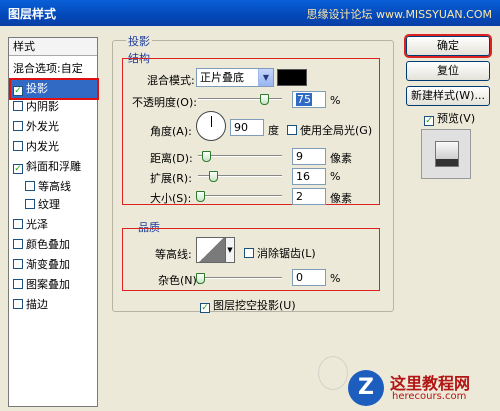 This screenshot has width=500, height=411. I want to click on blend-mode-label: 混合模式:, so click(171, 80).